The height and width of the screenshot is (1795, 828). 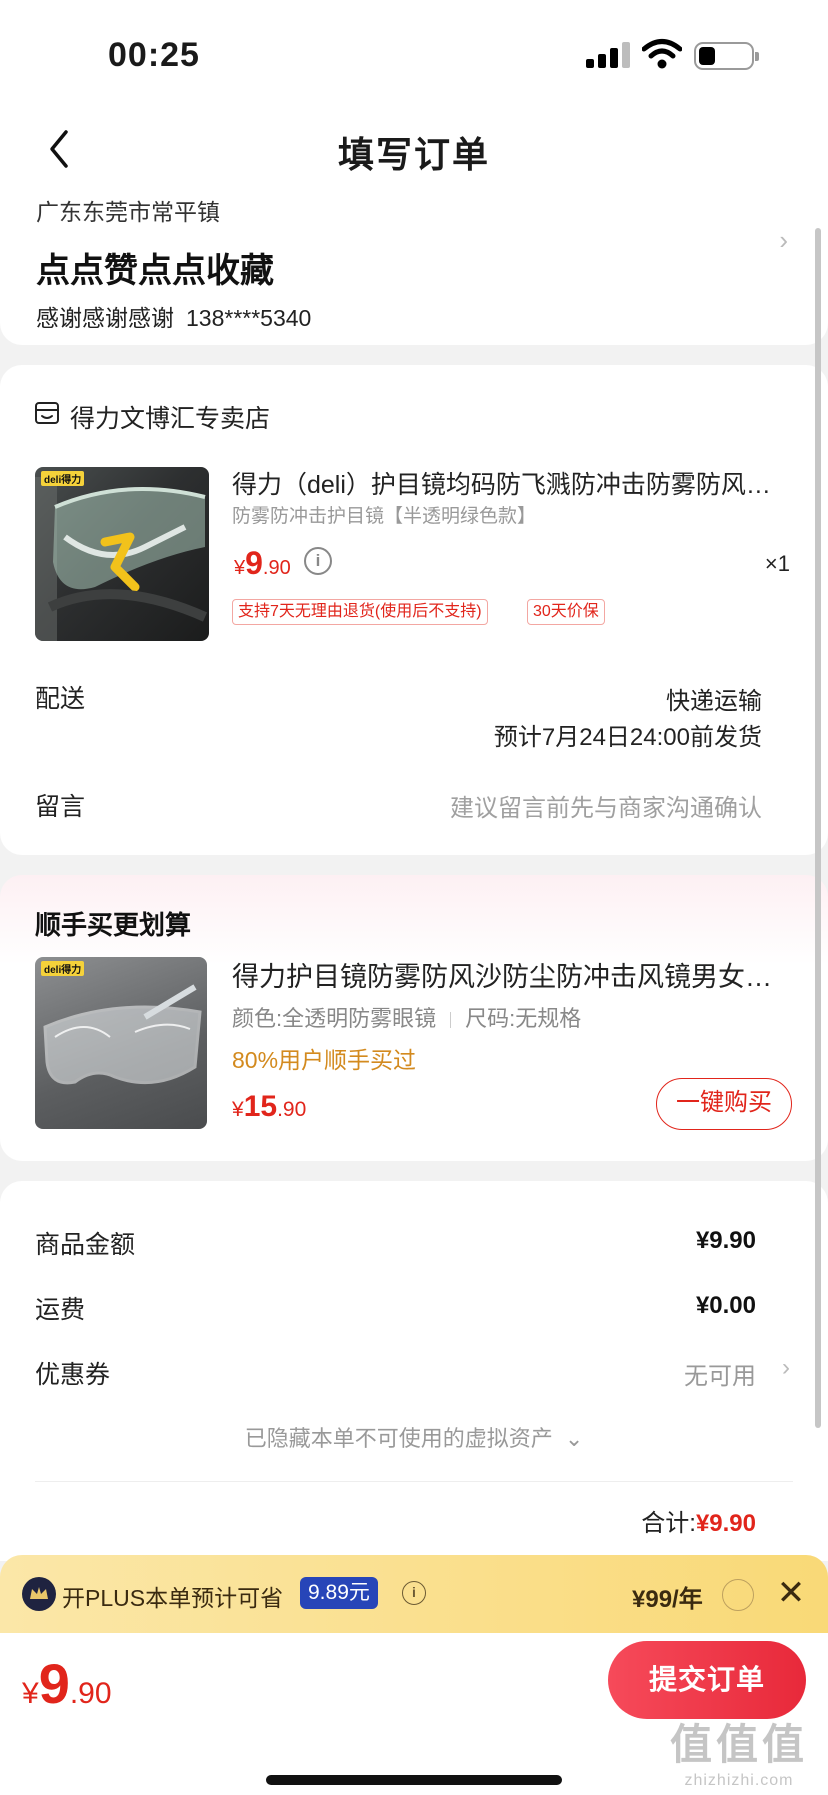 I want to click on product-image: deli得力, so click(x=122, y=554).